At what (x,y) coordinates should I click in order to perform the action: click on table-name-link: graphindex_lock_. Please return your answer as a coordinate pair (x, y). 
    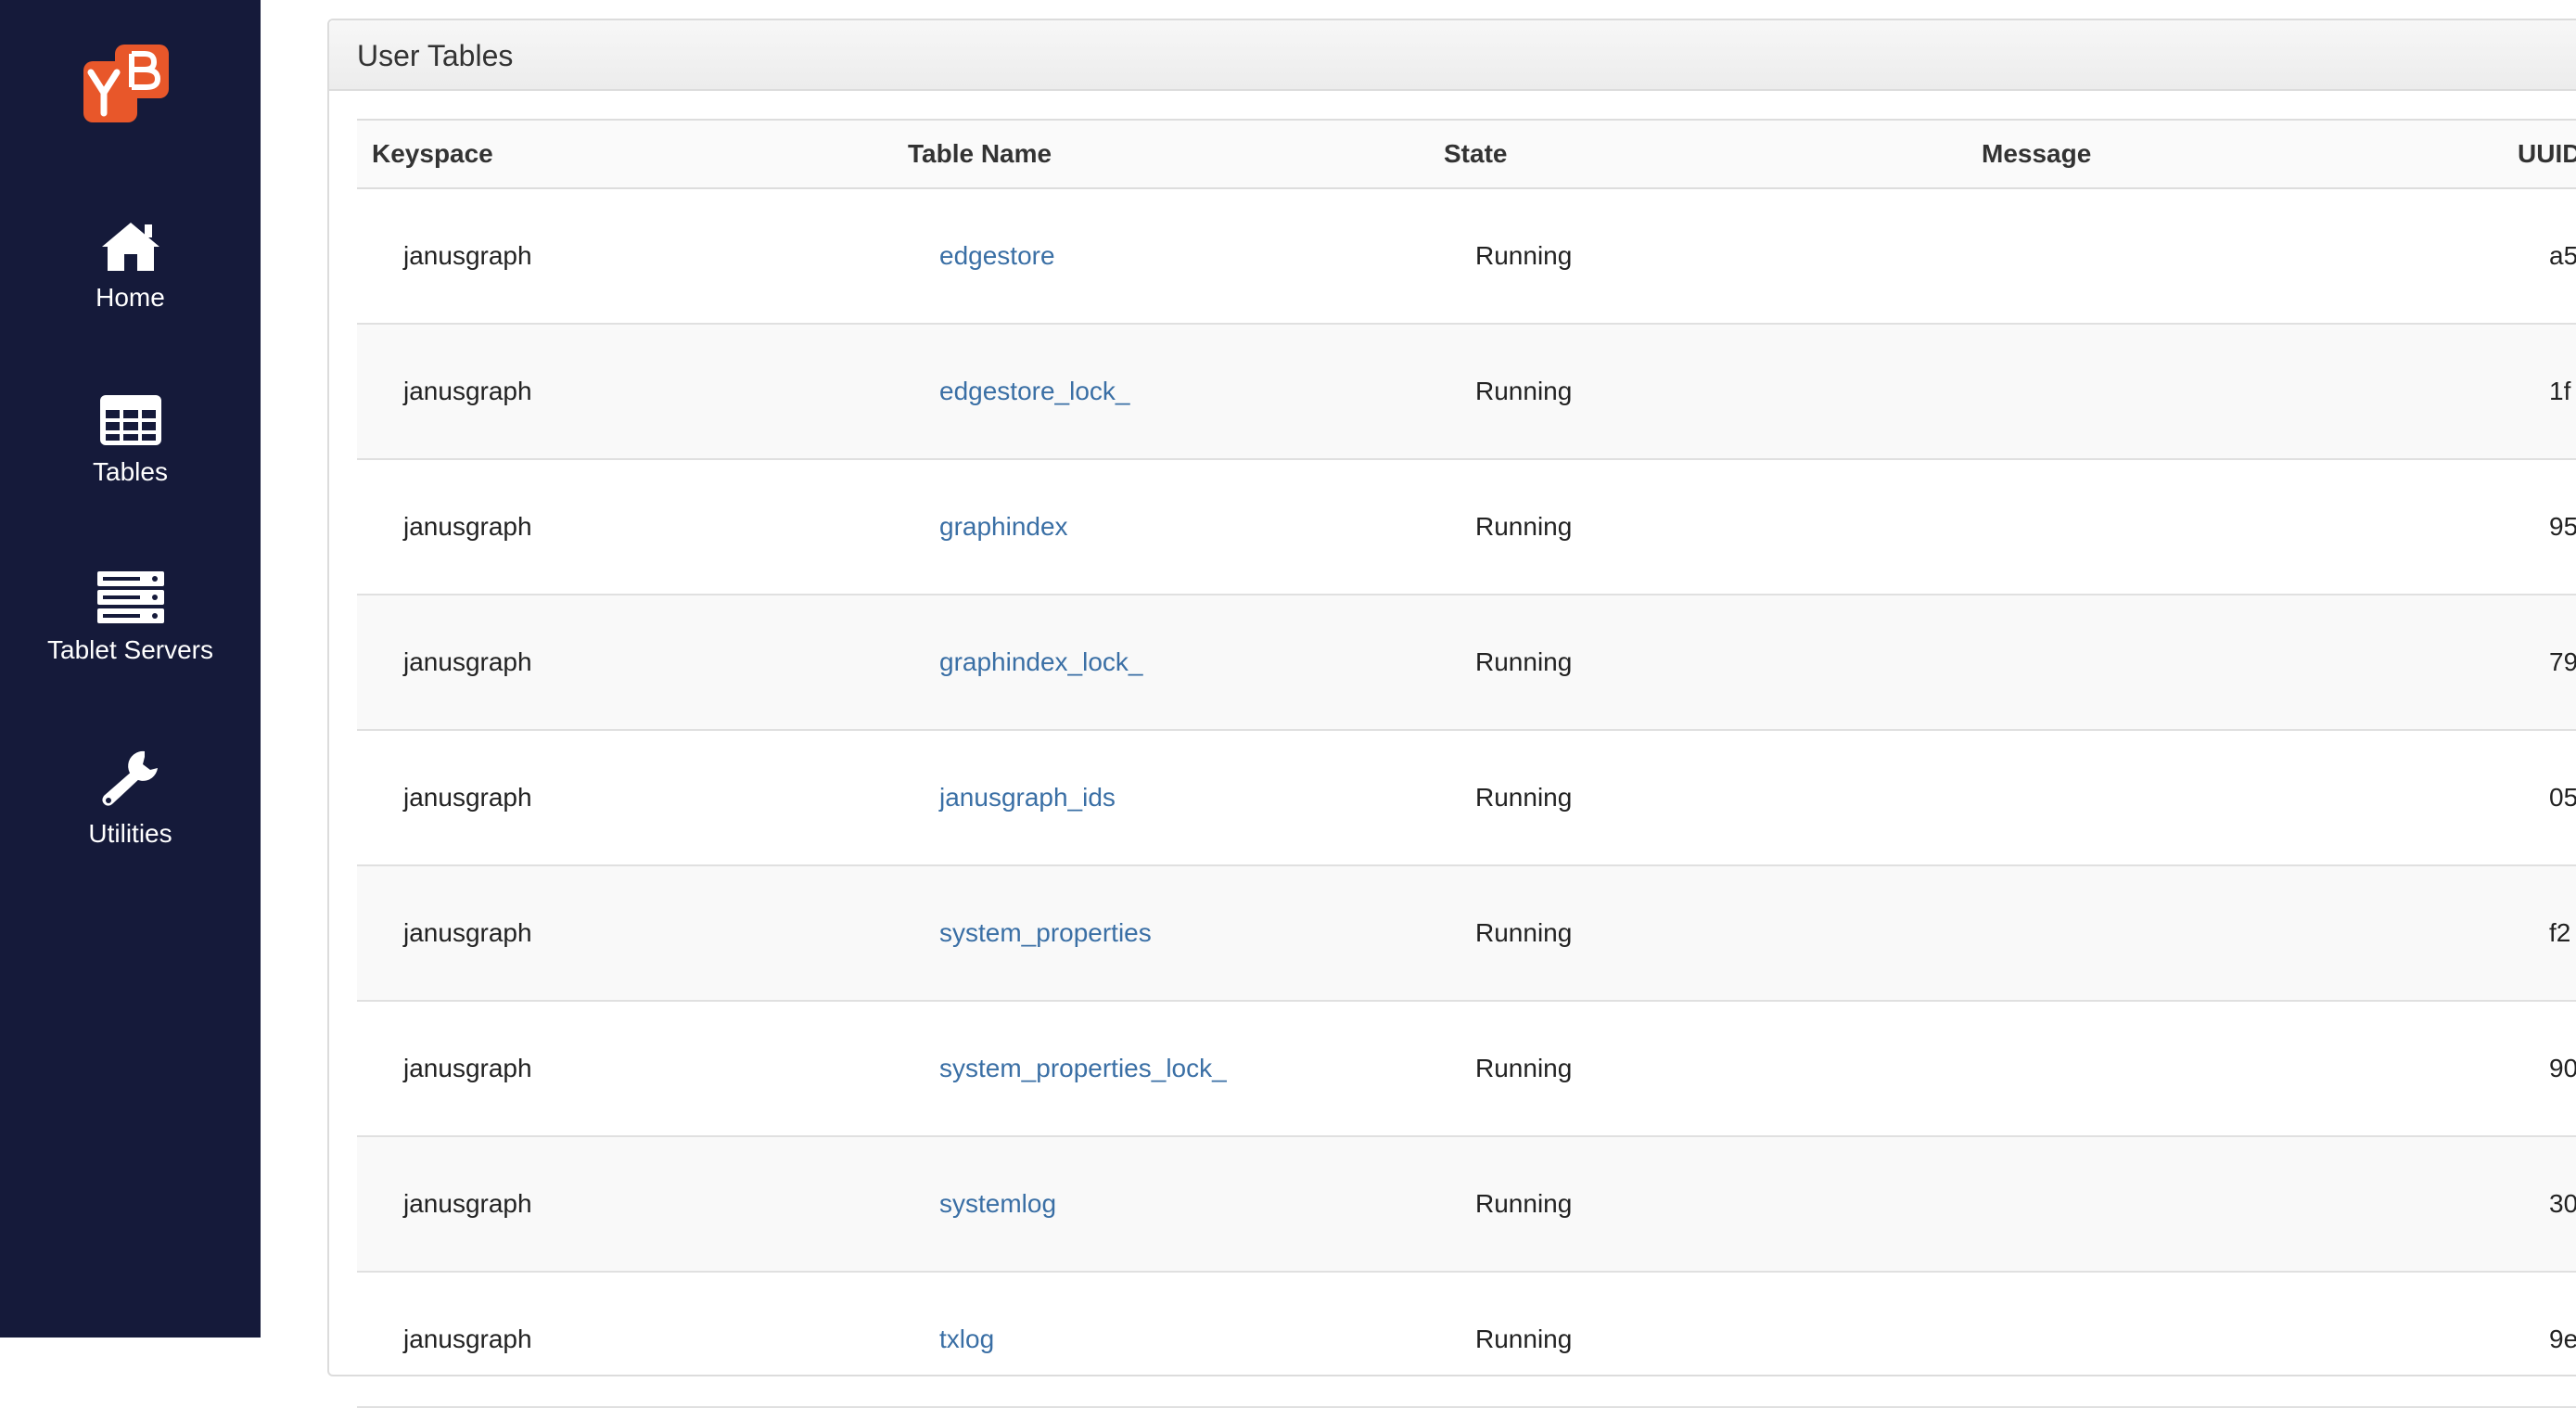
    Looking at the image, I should click on (1041, 661).